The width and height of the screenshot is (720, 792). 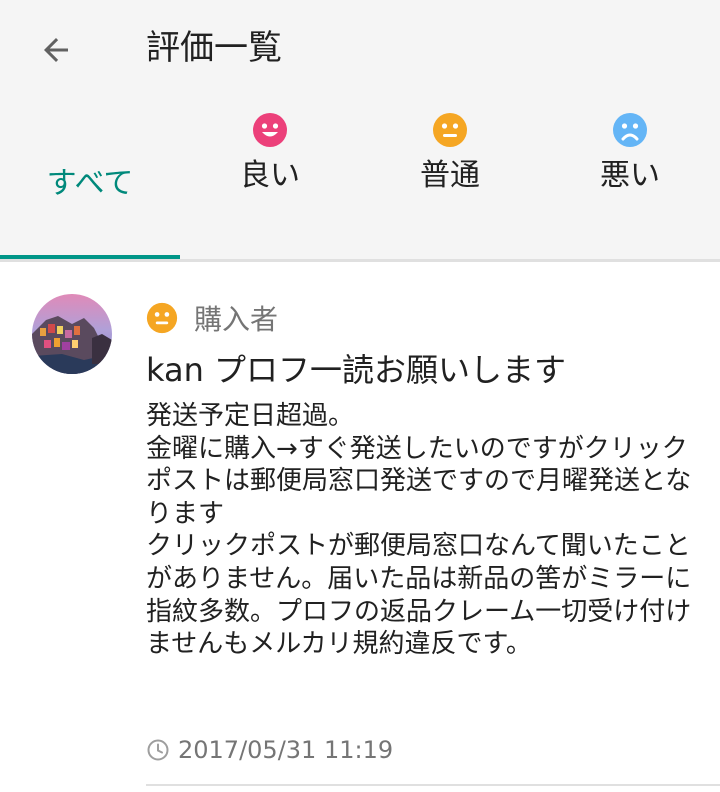 What do you see at coordinates (630, 175) in the screenshot?
I see `tab-bad-label: 悪い` at bounding box center [630, 175].